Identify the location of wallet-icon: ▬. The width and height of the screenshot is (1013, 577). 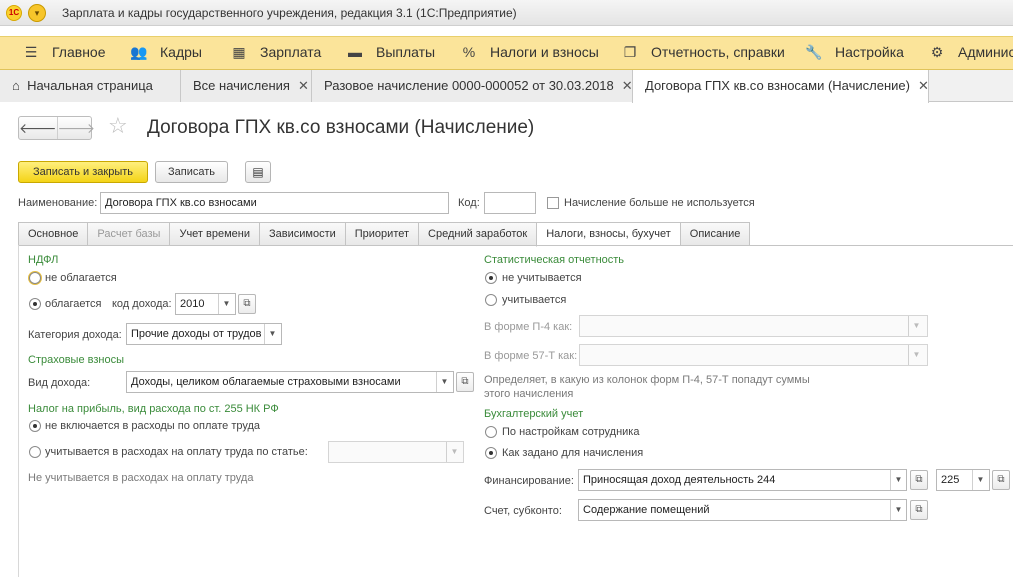
(355, 52).